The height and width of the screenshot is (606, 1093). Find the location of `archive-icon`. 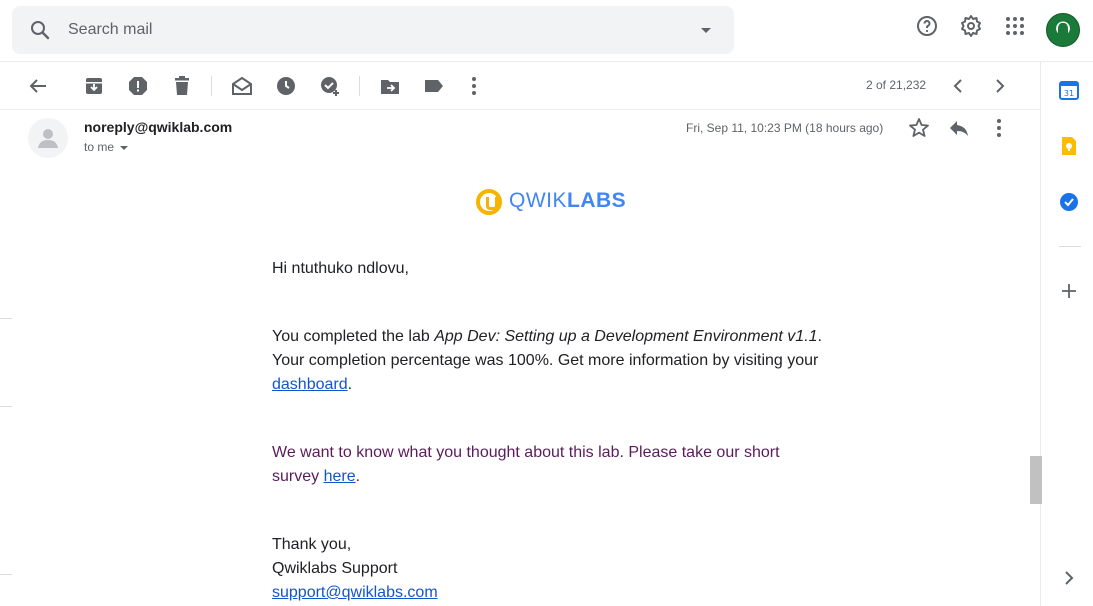

archive-icon is located at coordinates (94, 86).